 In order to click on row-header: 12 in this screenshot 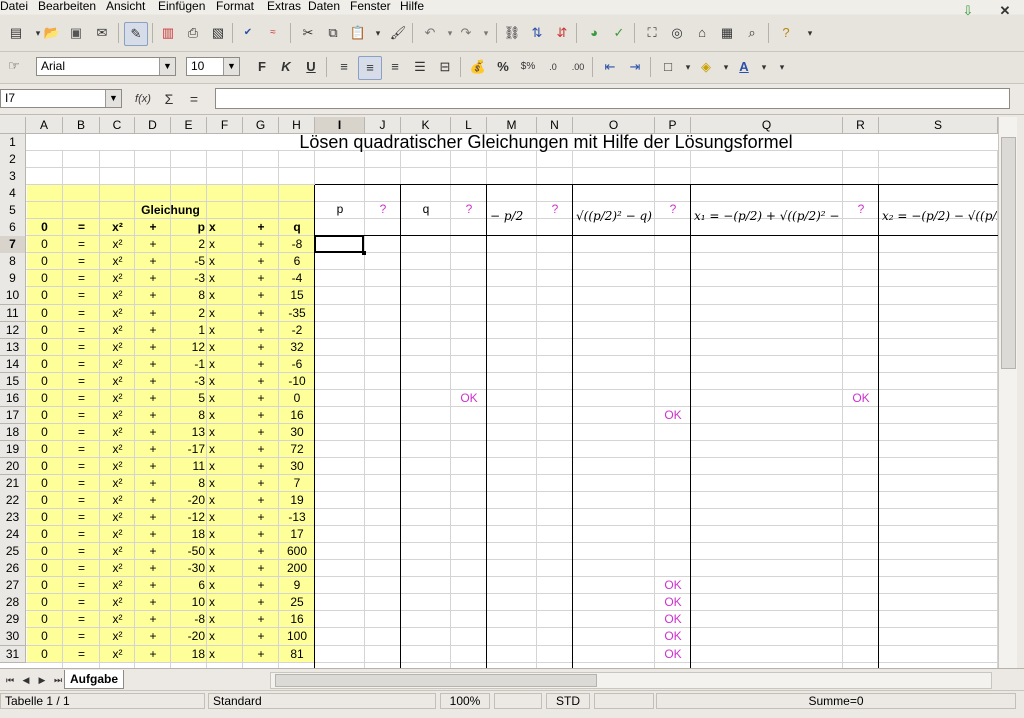, I will do `click(13, 330)`.